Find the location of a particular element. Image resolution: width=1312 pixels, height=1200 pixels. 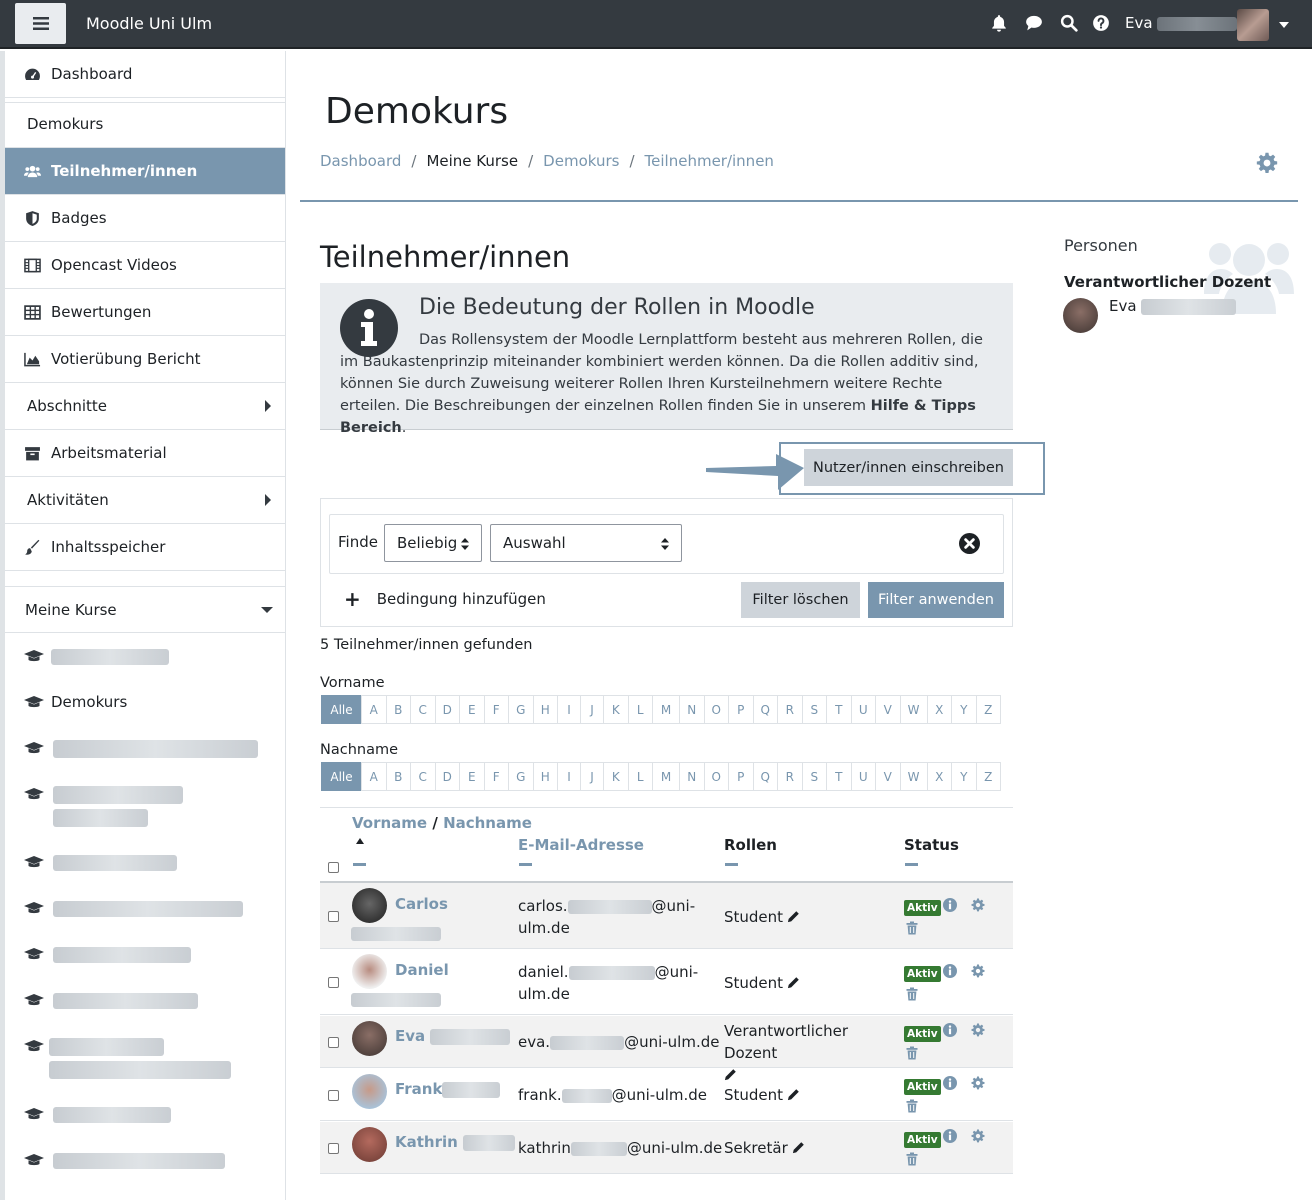

lastname-initial-u: U is located at coordinates (863, 776).